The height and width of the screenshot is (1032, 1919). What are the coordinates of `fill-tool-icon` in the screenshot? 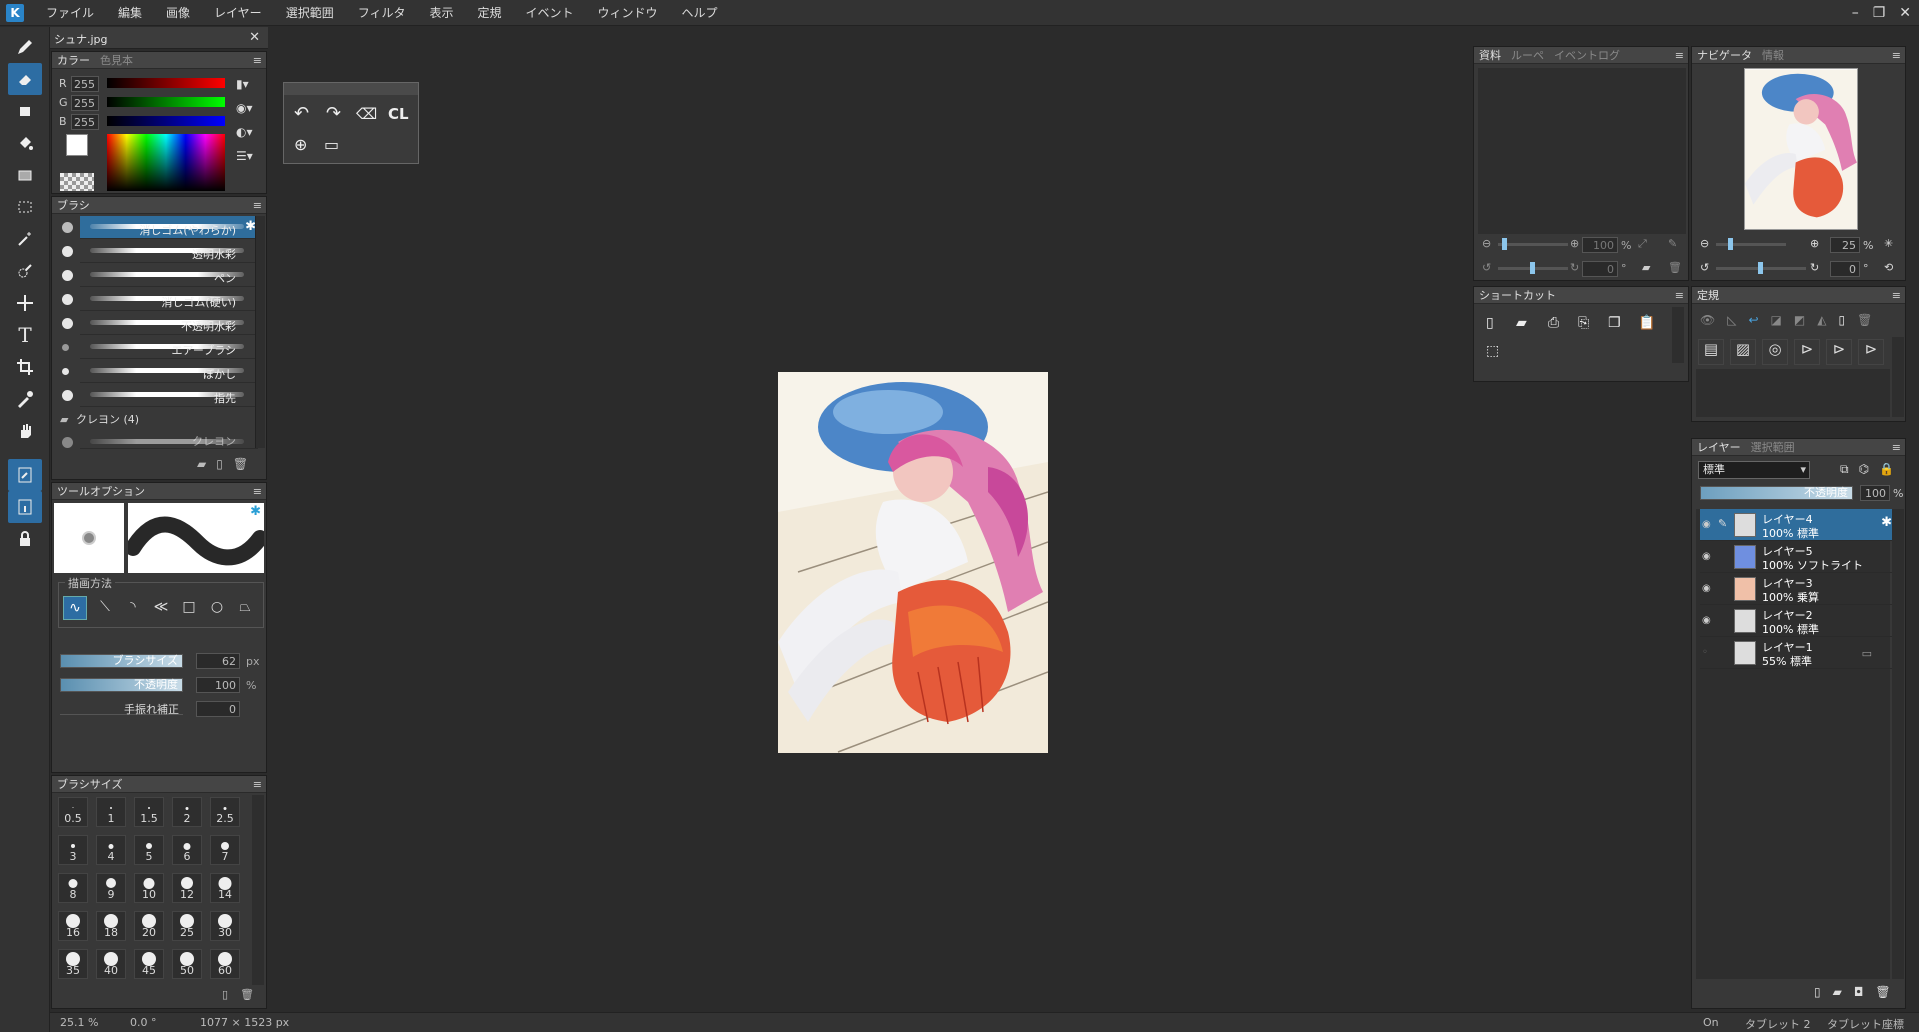 It's located at (25, 143).